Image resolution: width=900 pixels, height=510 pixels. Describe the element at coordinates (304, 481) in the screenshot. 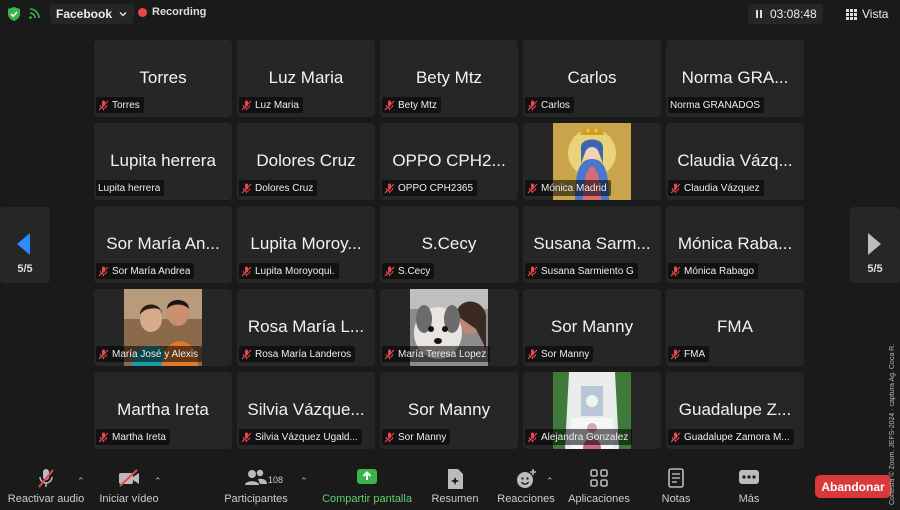

I see `participants-options-chevron-icon: ⌃` at that location.